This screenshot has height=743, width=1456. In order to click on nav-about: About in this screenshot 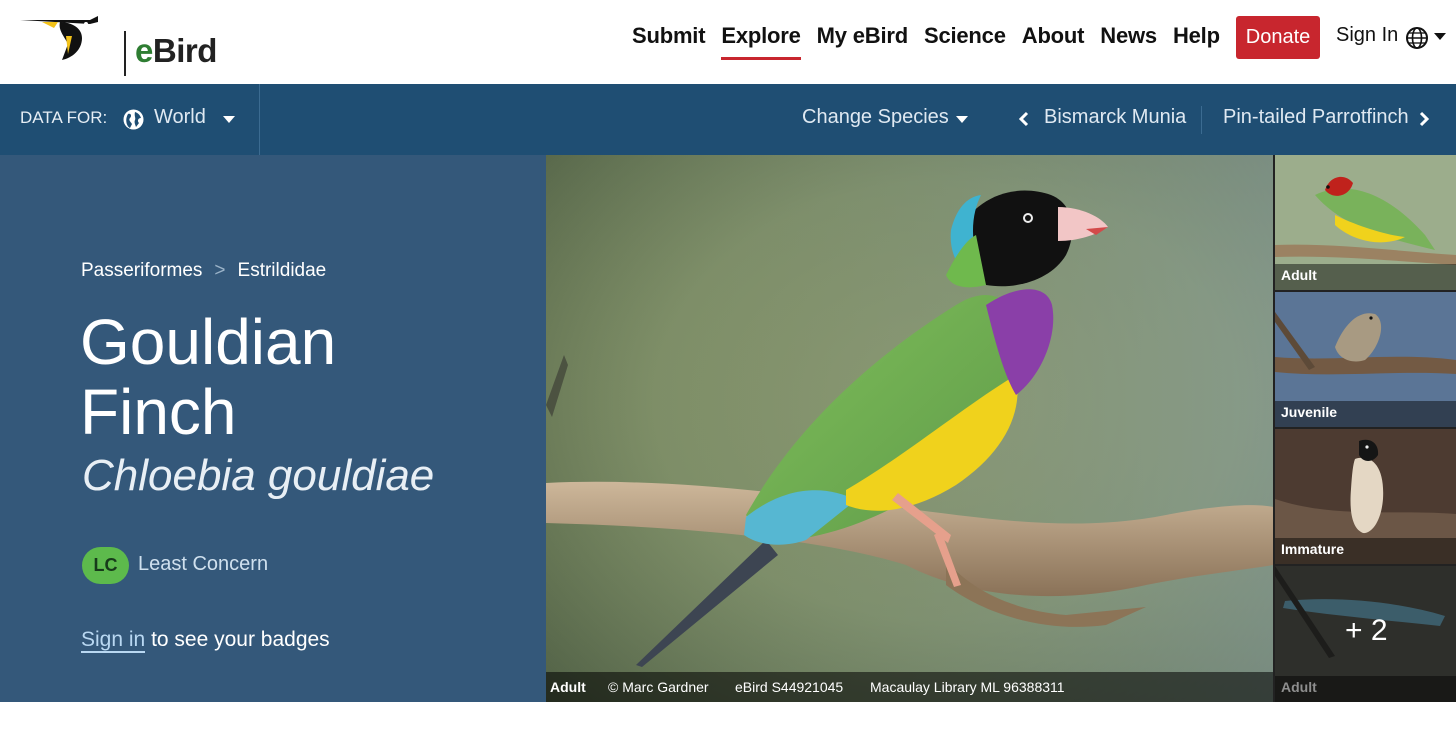, I will do `click(1053, 40)`.